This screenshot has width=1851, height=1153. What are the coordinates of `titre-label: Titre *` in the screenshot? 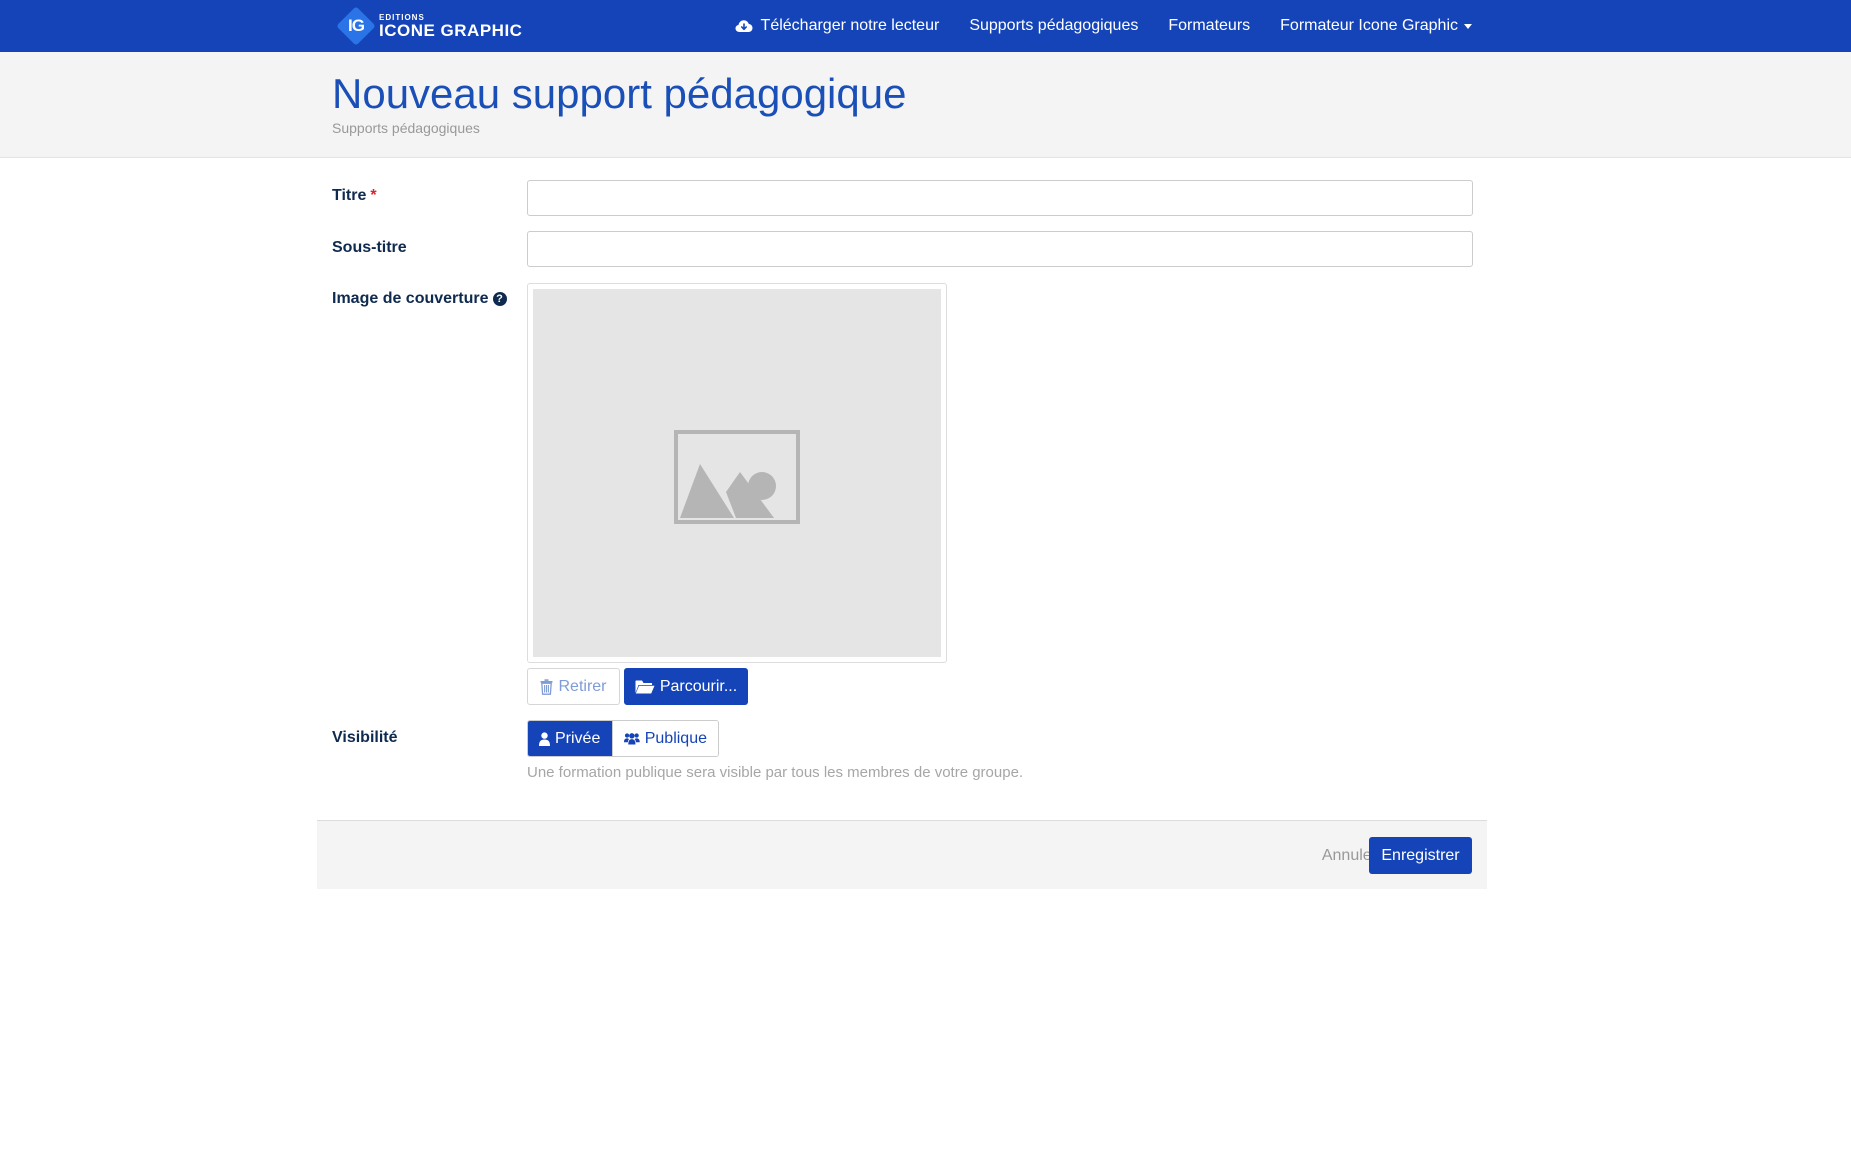 It's located at (354, 196).